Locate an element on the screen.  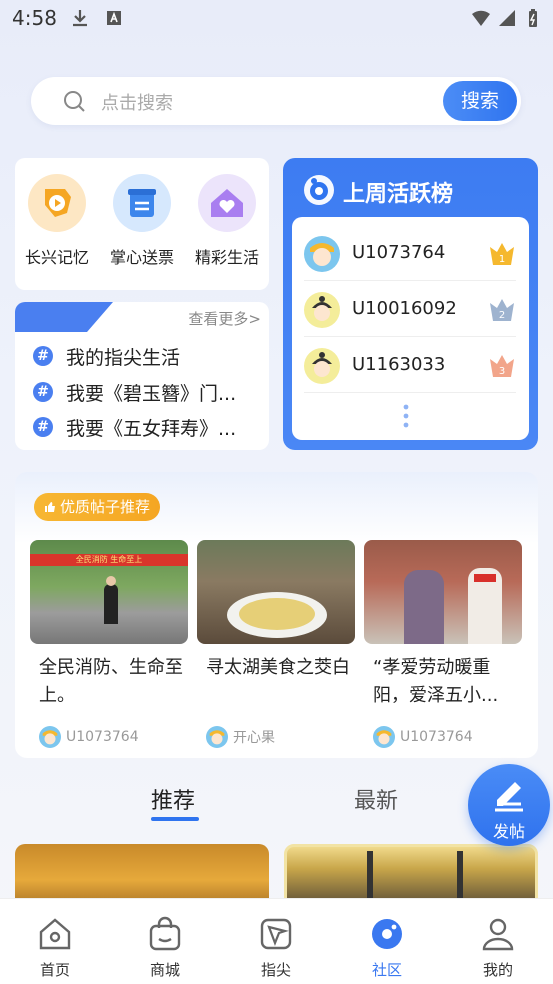
leaderboard-icon is located at coordinates (319, 190).